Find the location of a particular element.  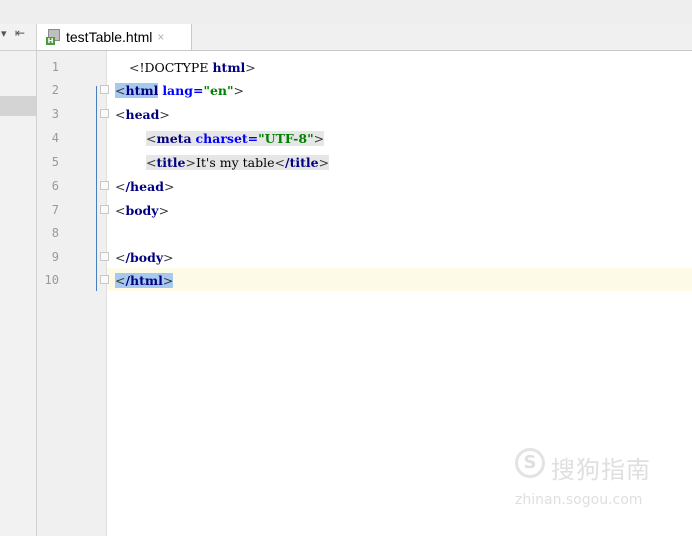

html-file-icon: H is located at coordinates (54, 37).